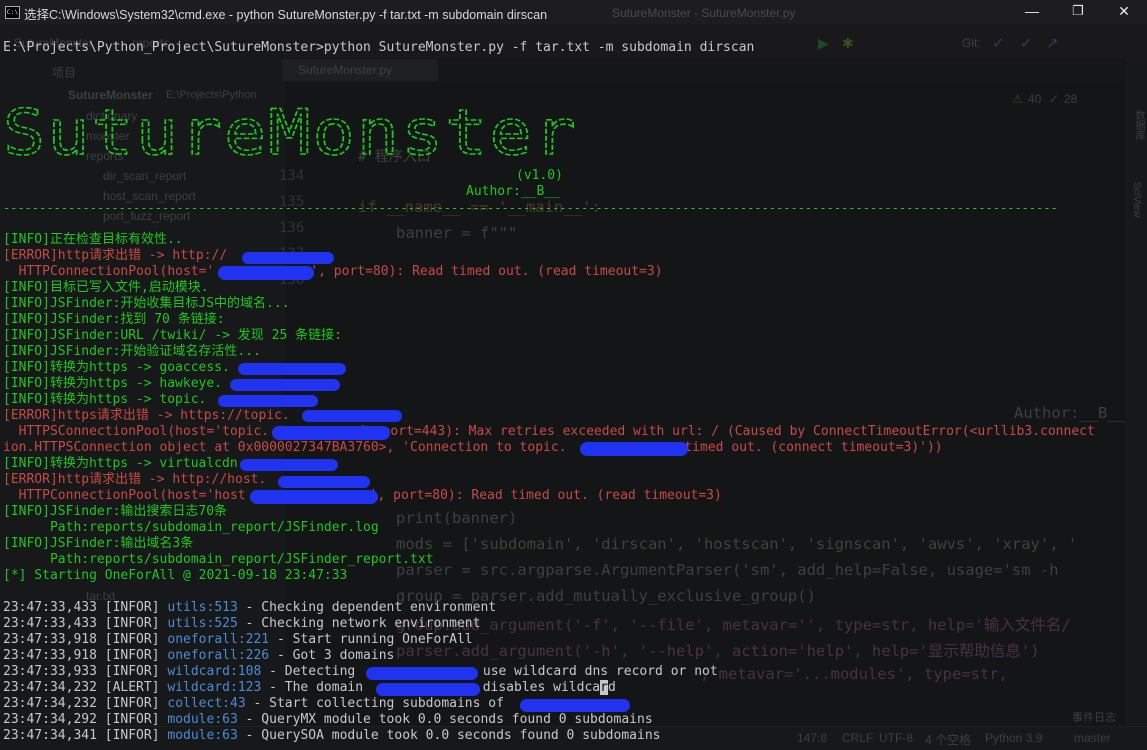 The height and width of the screenshot is (750, 1147). I want to click on banner-author: Author:__B__, so click(513, 191).